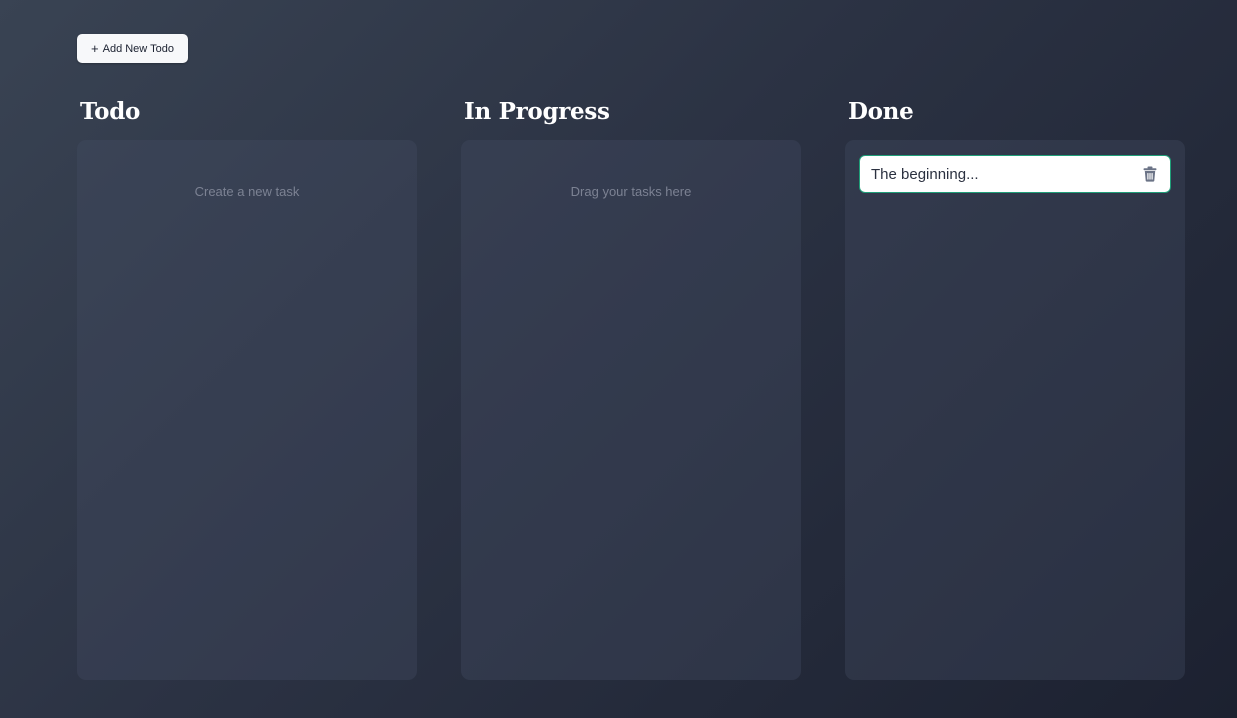  Describe the element at coordinates (95, 48) in the screenshot. I see `plus-icon: +` at that location.